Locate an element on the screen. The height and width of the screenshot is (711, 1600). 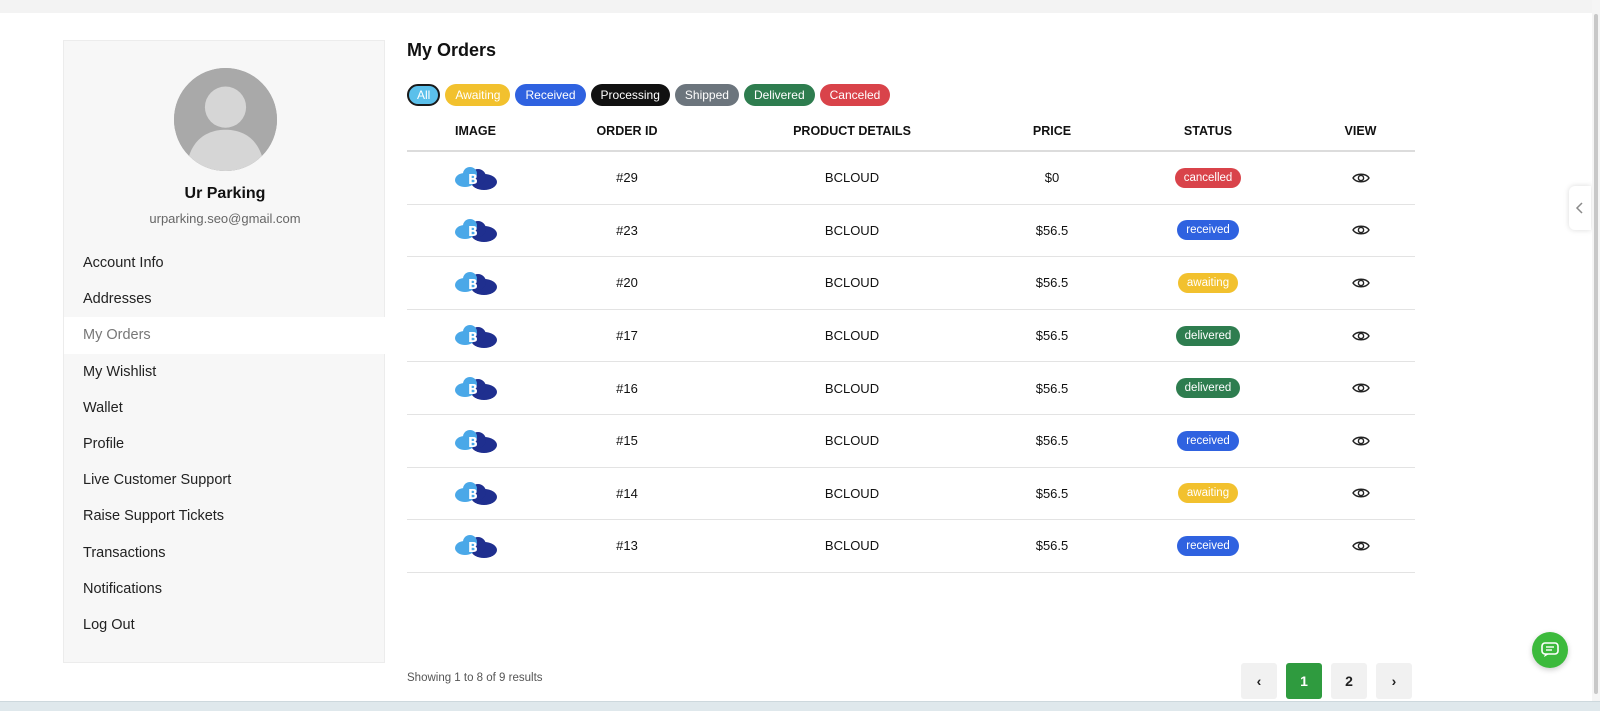
header-price: PRICE is located at coordinates (1052, 131).